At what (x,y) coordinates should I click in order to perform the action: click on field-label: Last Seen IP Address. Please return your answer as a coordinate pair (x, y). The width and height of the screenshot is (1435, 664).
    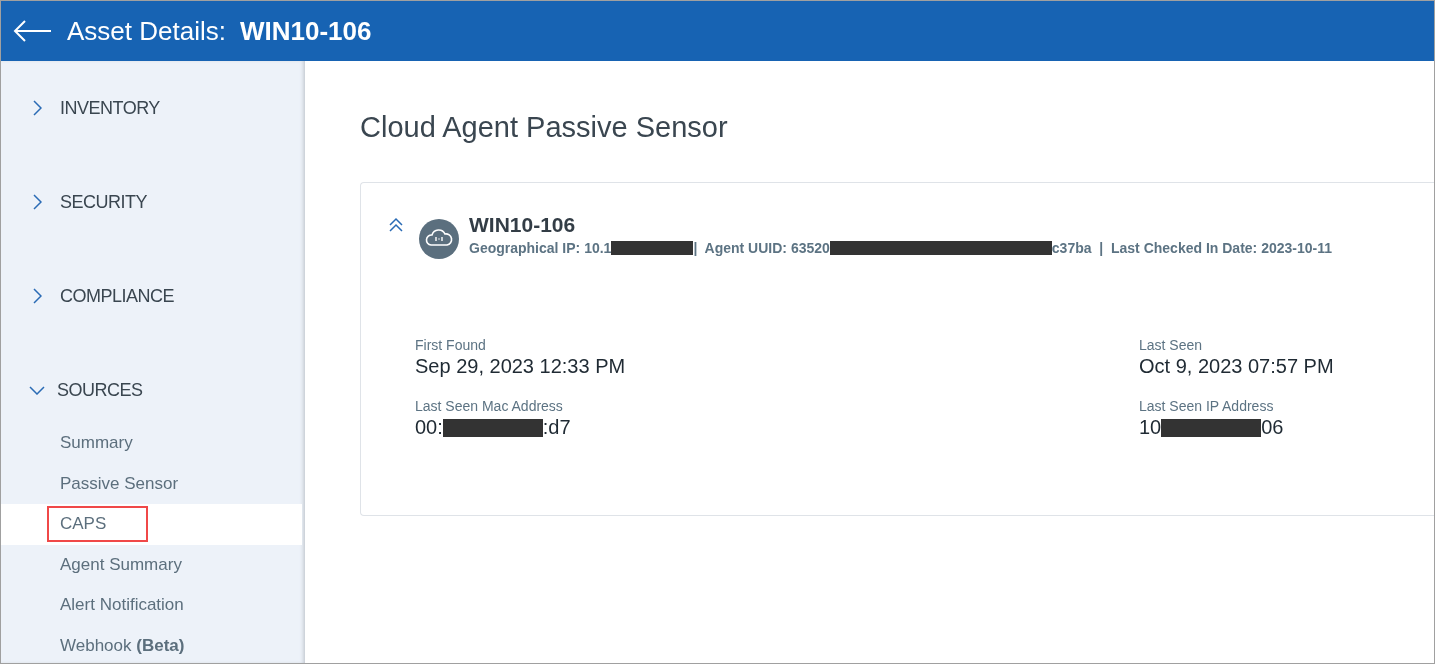
    Looking at the image, I should click on (1207, 406).